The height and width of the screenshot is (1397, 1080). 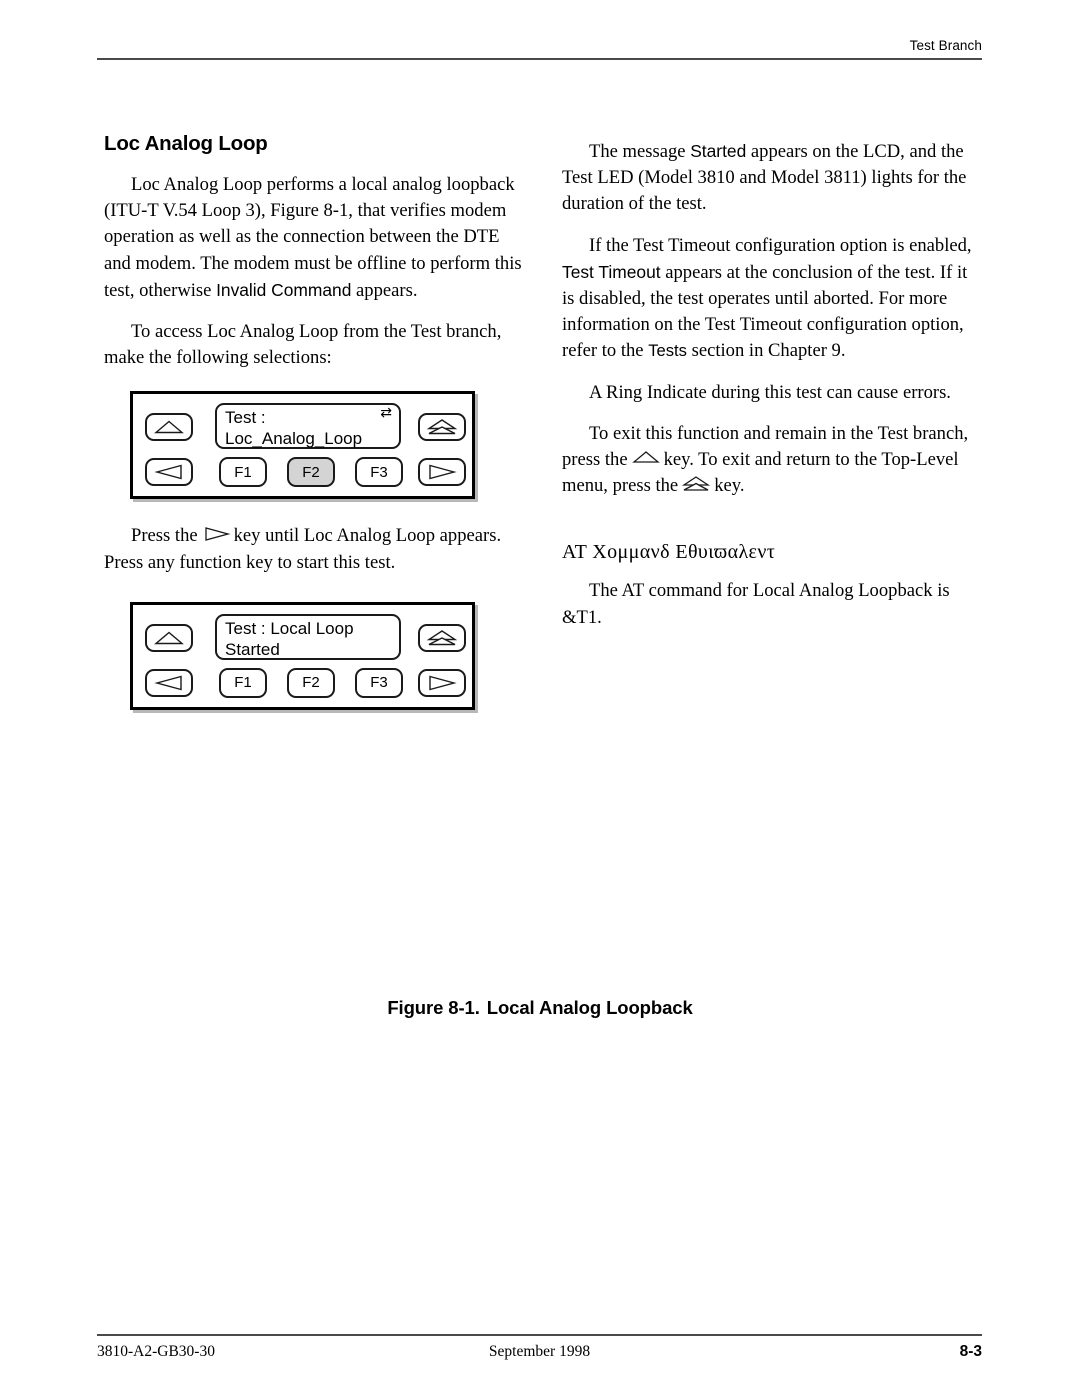 I want to click on figure-panel-1-wrapper: Test : Loc_Analog_Loop ⇄ F1 F2 F3, so click(x=327, y=445).